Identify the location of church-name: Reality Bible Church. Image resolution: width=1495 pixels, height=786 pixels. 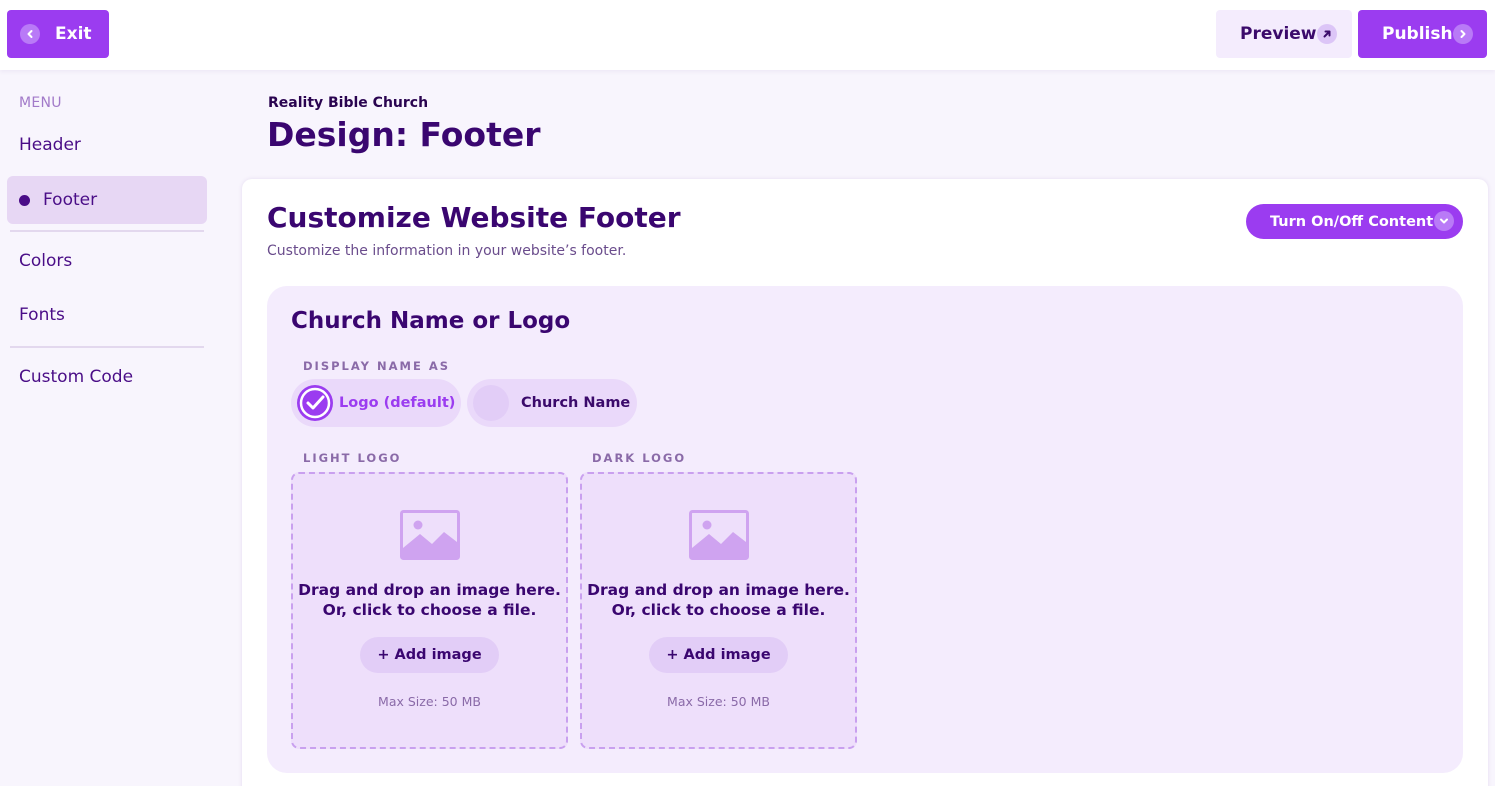
(348, 103).